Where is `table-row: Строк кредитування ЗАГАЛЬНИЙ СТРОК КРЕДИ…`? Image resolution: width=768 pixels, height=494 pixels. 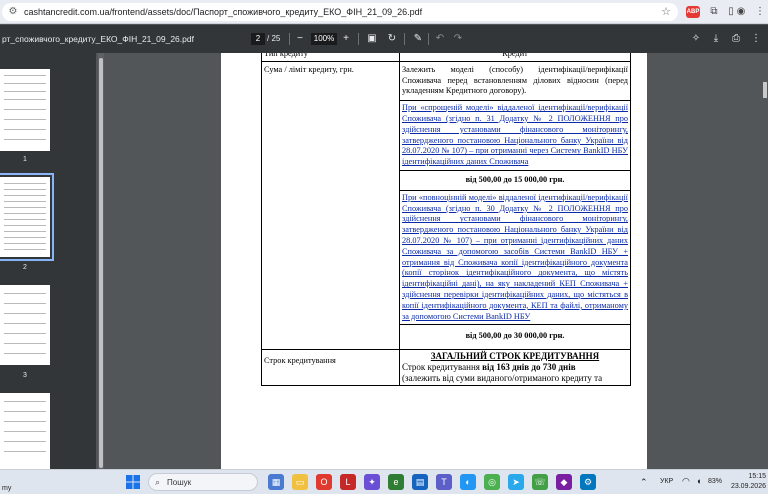
table-row: Строк кредитування ЗАГАЛЬНИЙ СТРОК КРЕДИ… is located at coordinates (446, 367).